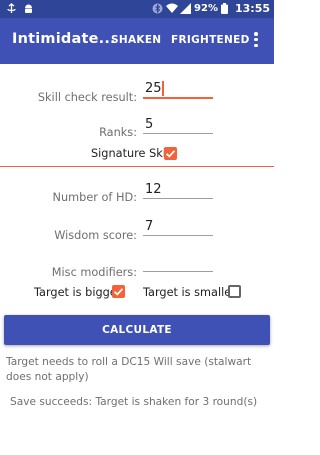  Describe the element at coordinates (210, 40) in the screenshot. I see `frightened-button: FRIGHTENED` at that location.